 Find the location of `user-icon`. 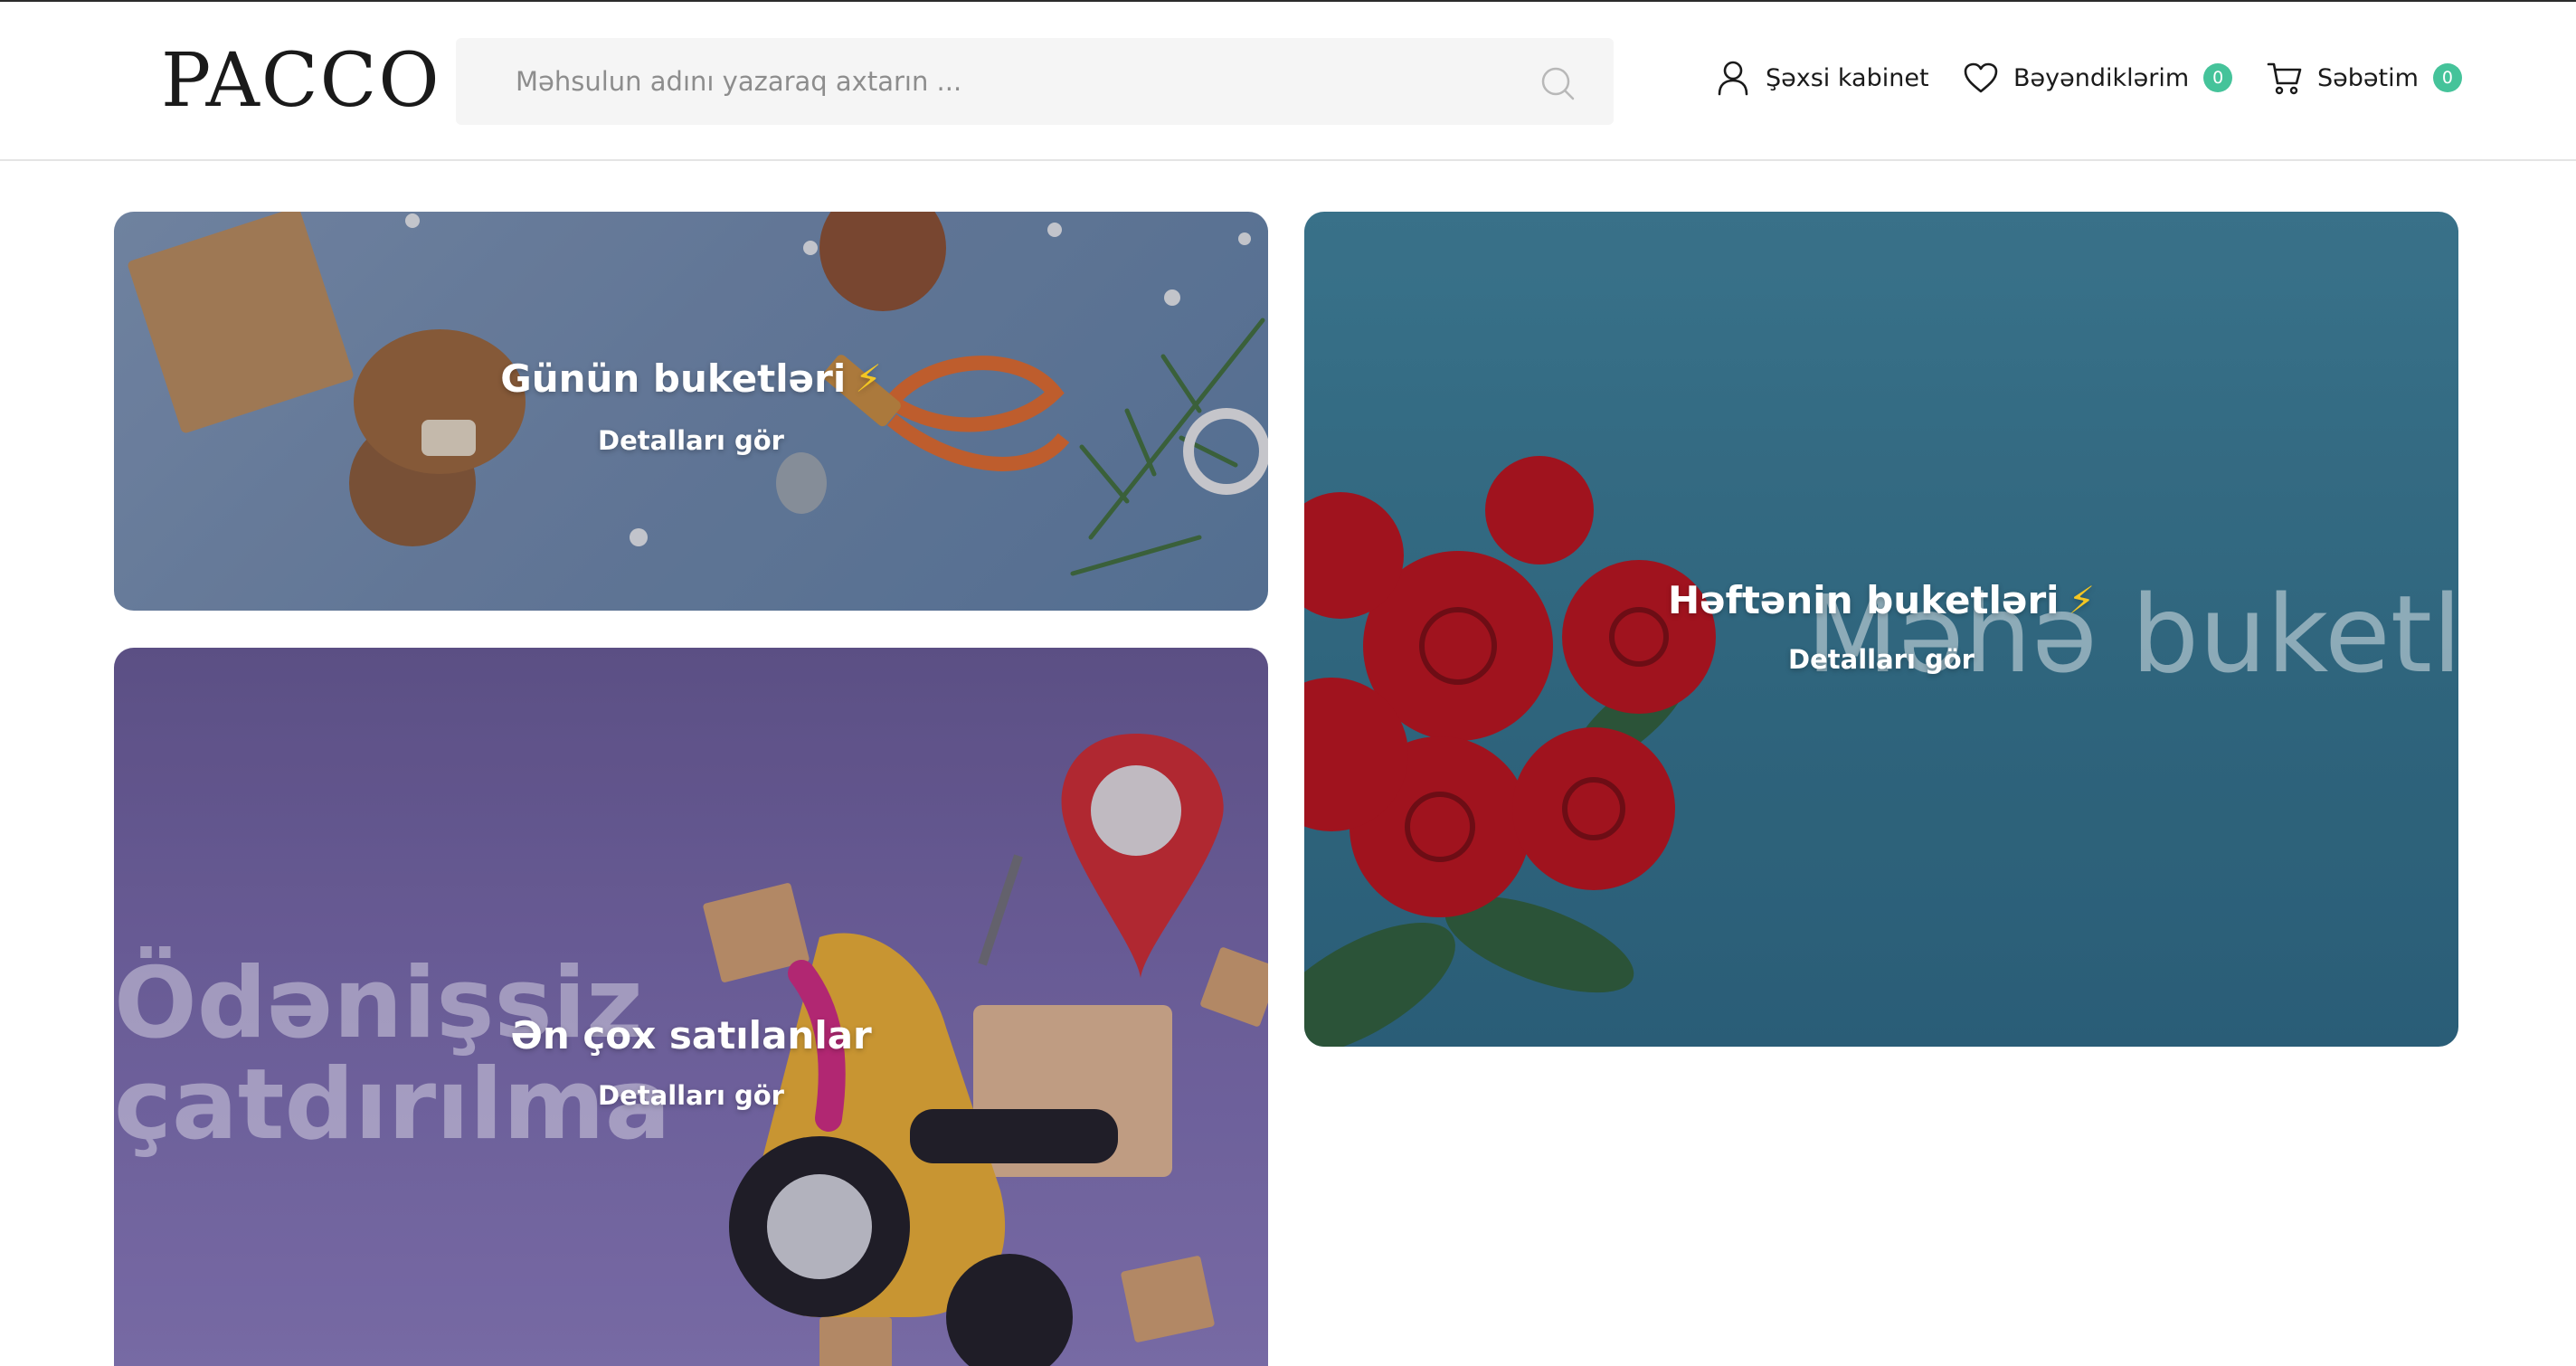

user-icon is located at coordinates (1733, 78).